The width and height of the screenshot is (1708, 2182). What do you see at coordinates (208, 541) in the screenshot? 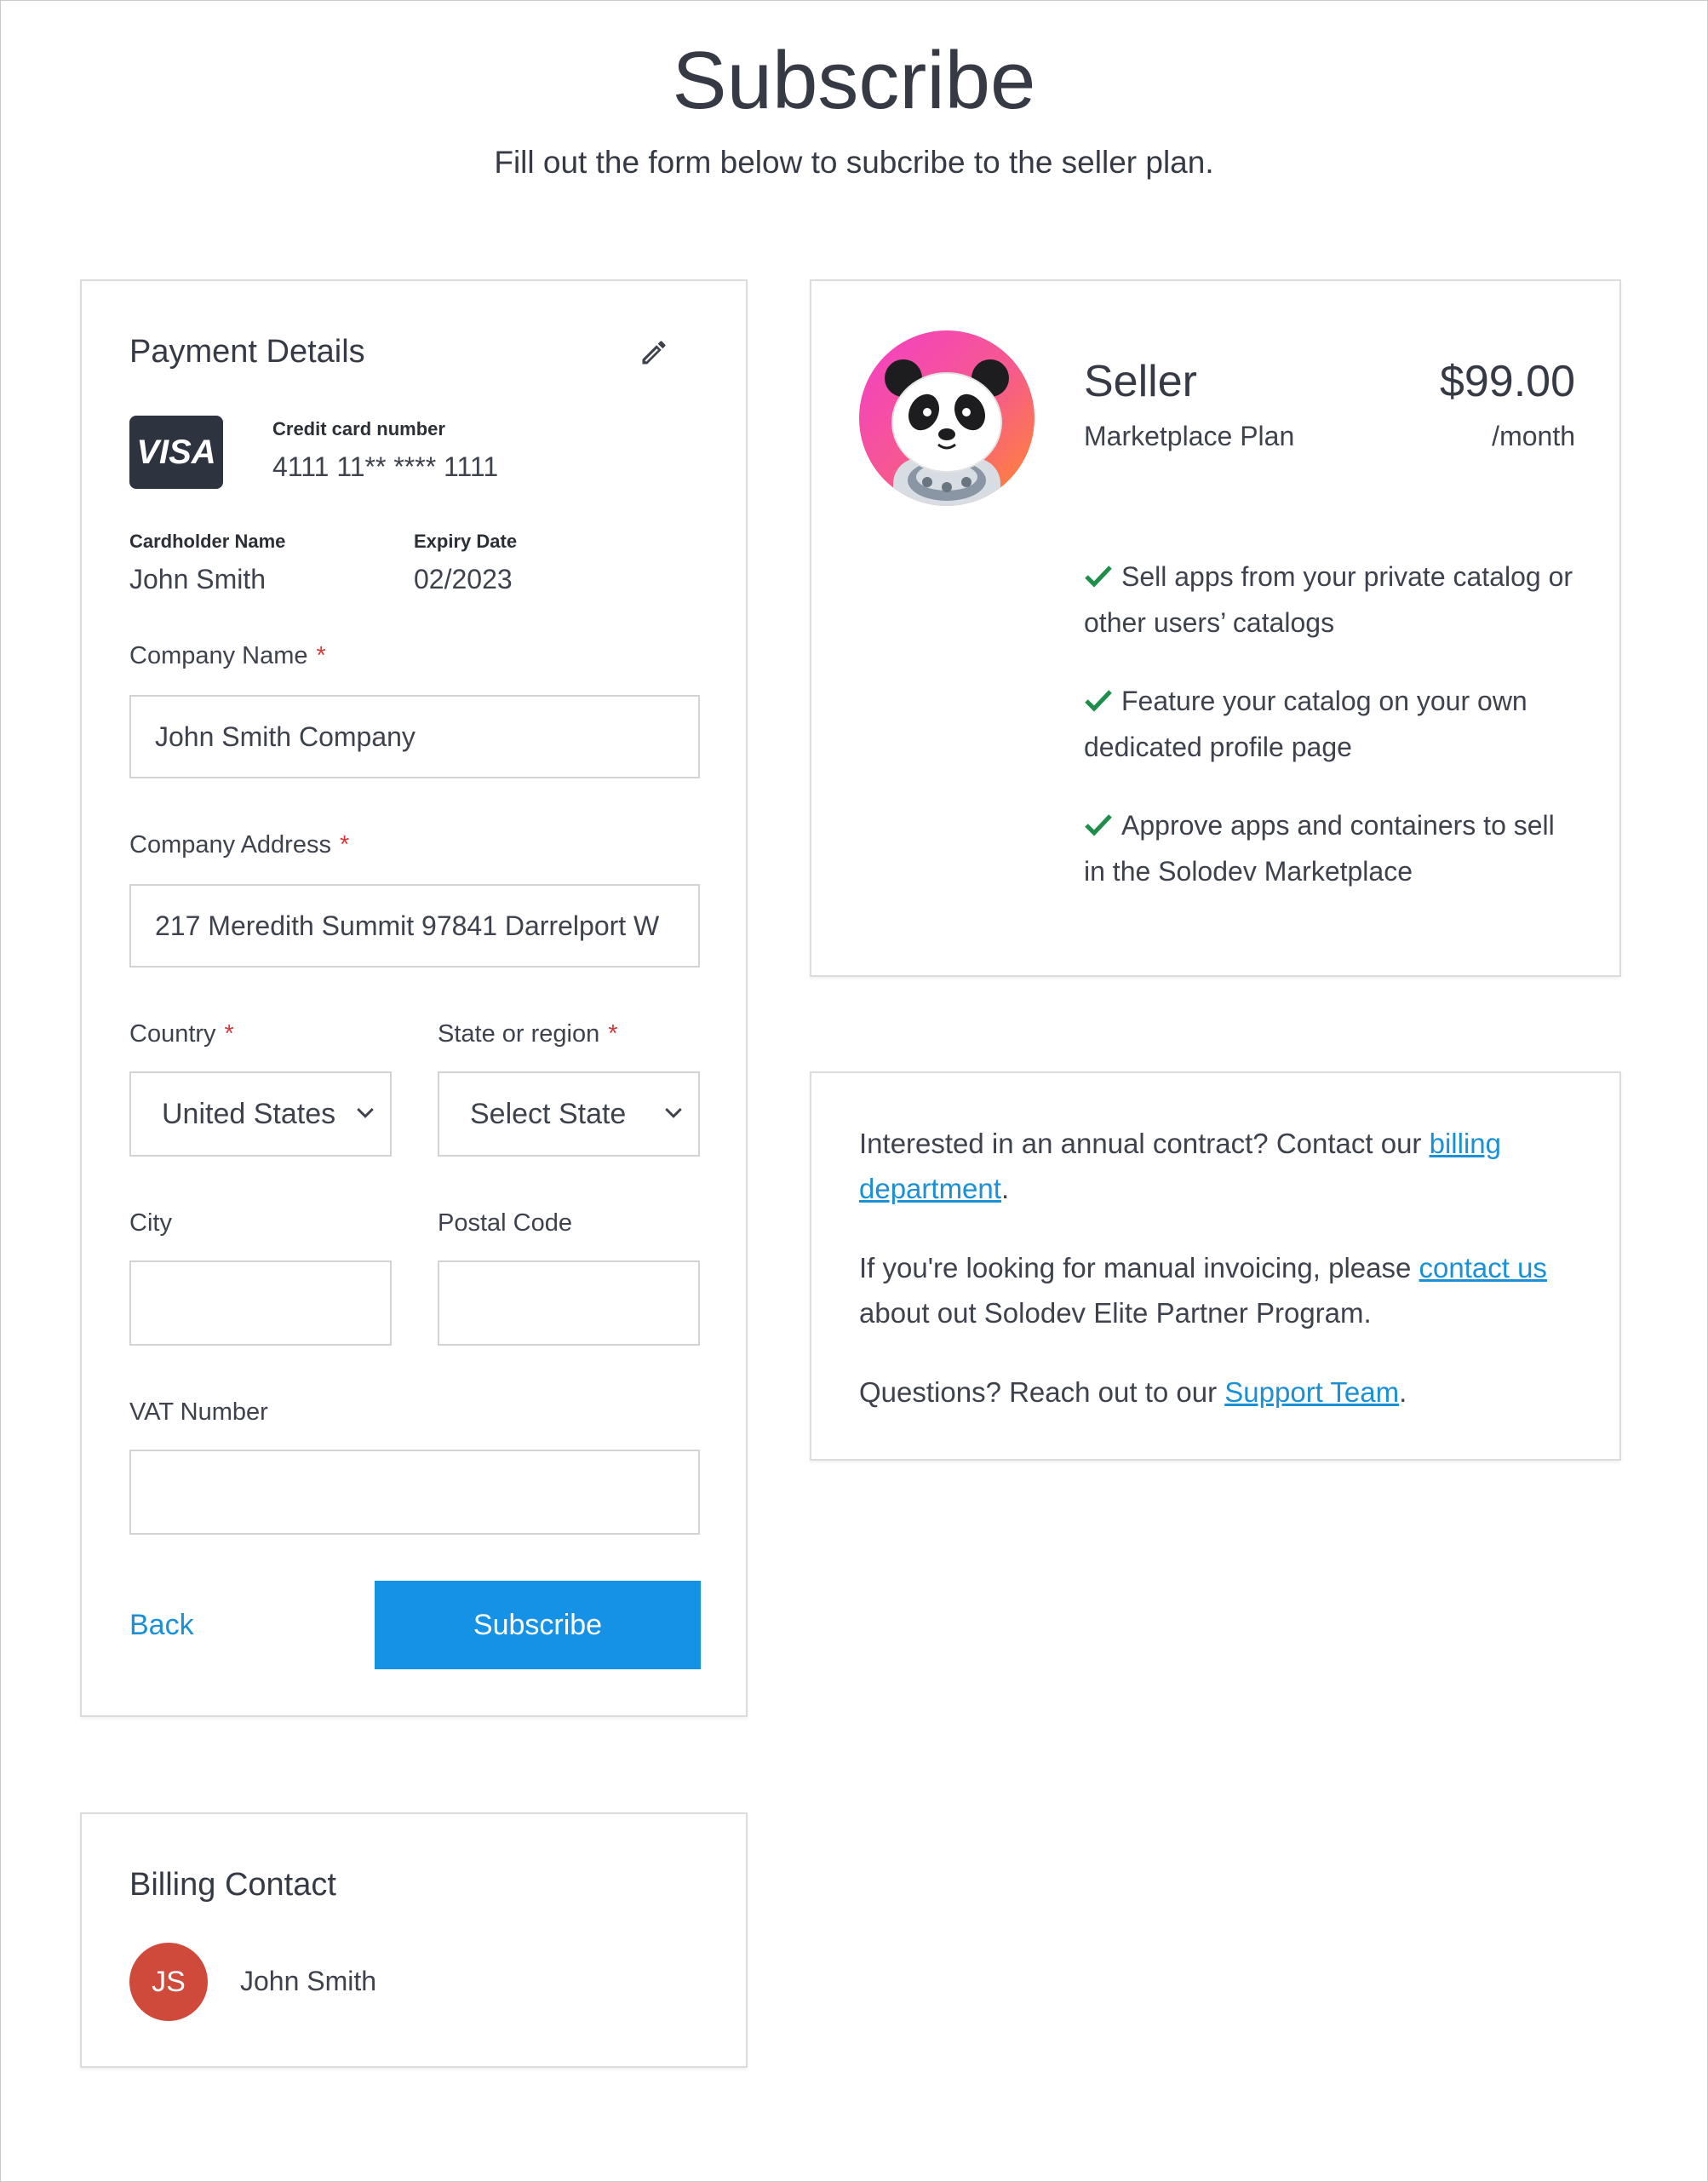
I see `cardholder-label: Cardholder Name` at bounding box center [208, 541].